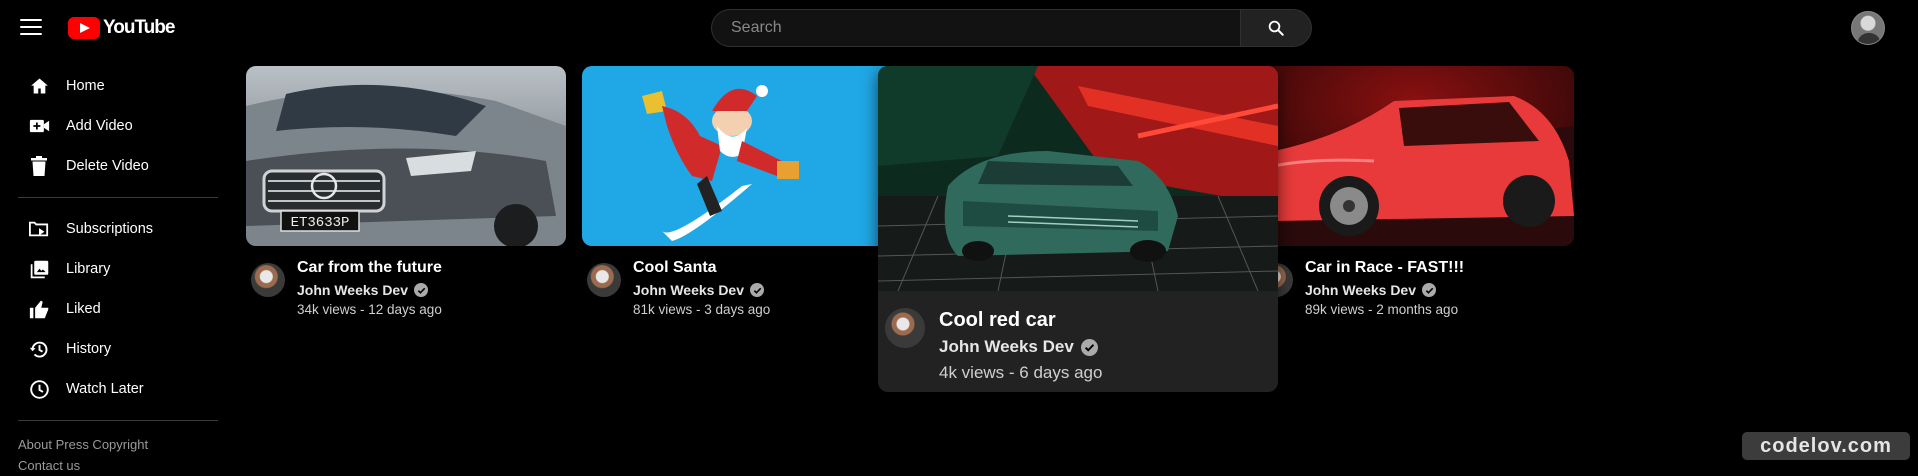 This screenshot has width=1918, height=476. What do you see at coordinates (109, 86) in the screenshot?
I see `sidebar-item-home: Home` at bounding box center [109, 86].